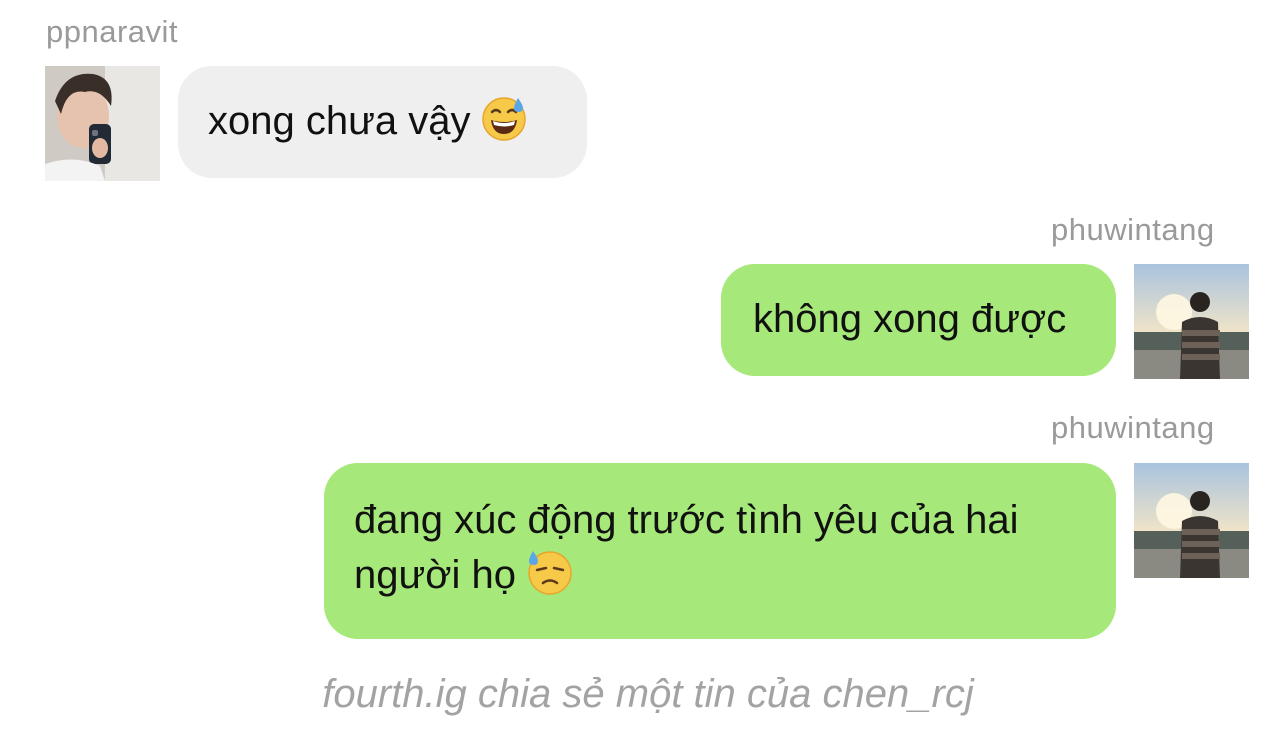  I want to click on avatar-ppnaravit, so click(102, 123).